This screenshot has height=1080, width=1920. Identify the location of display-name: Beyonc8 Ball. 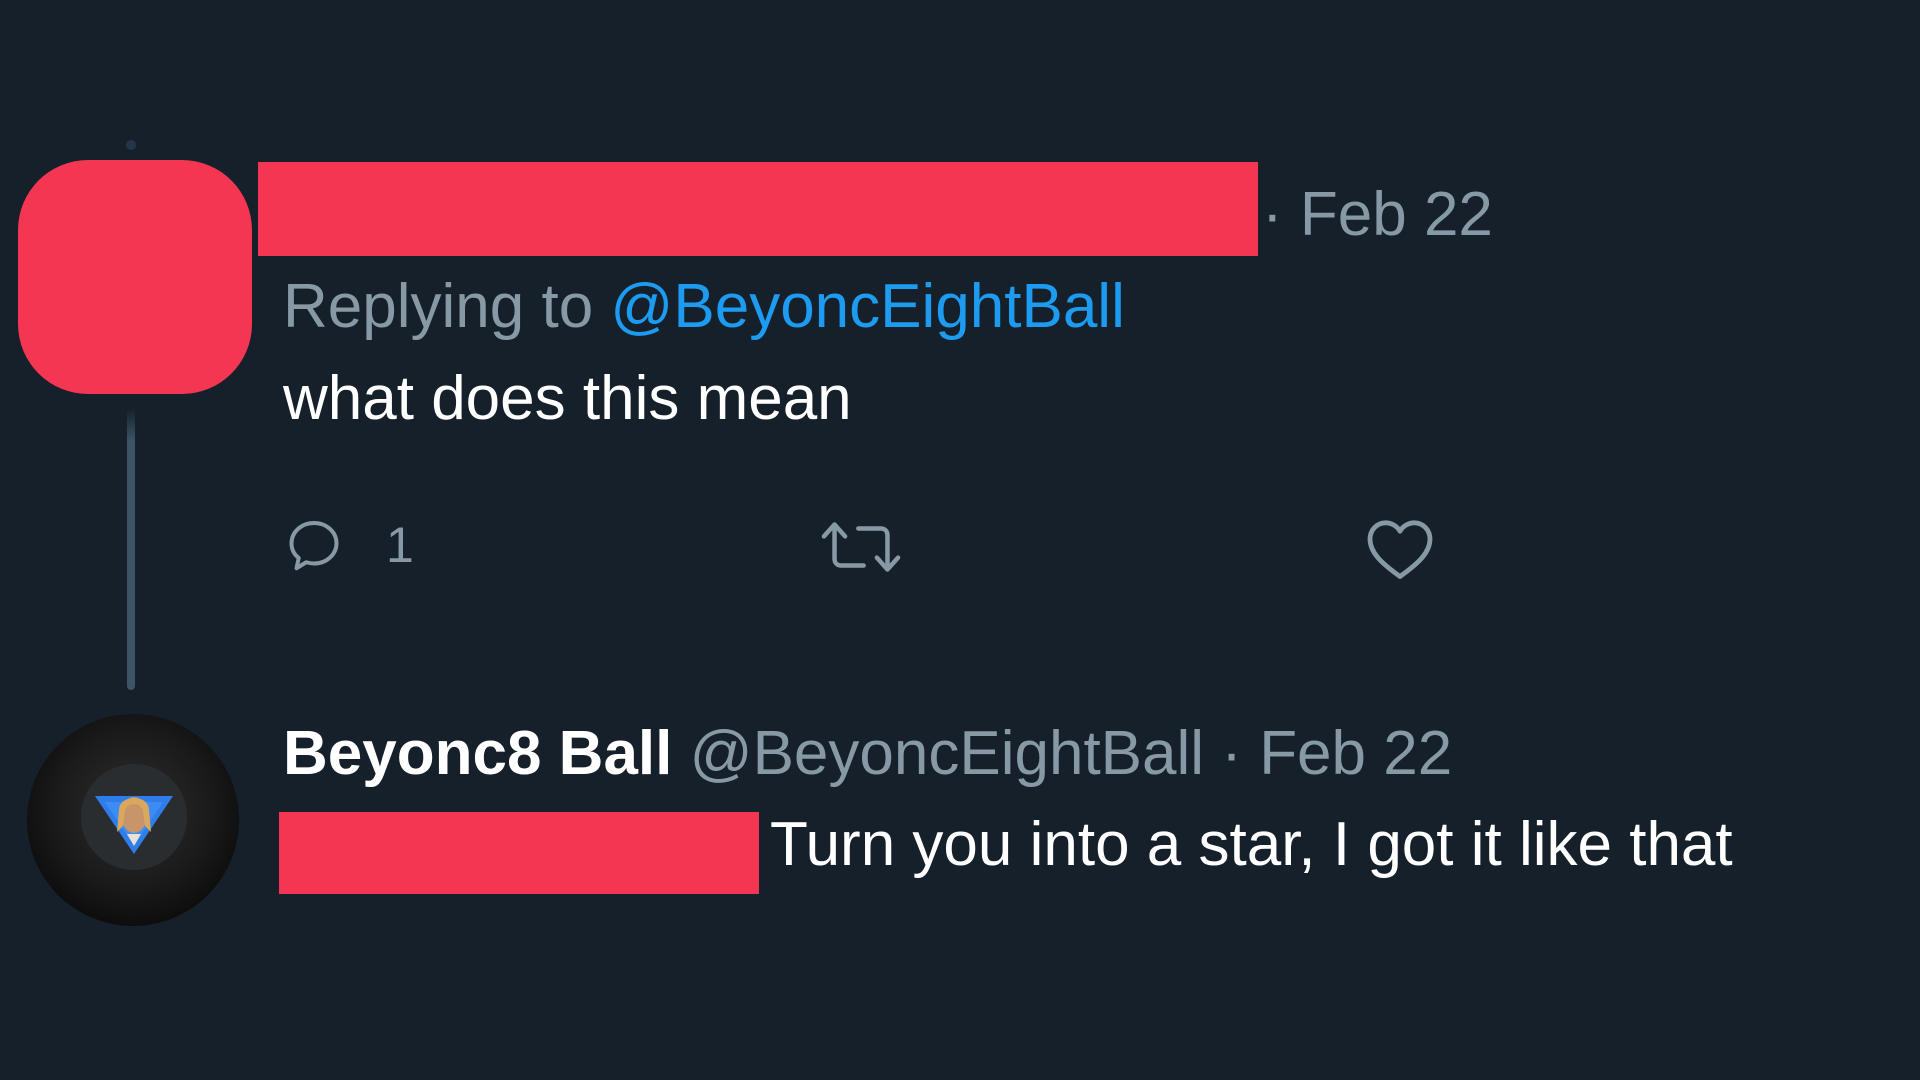
(477, 753).